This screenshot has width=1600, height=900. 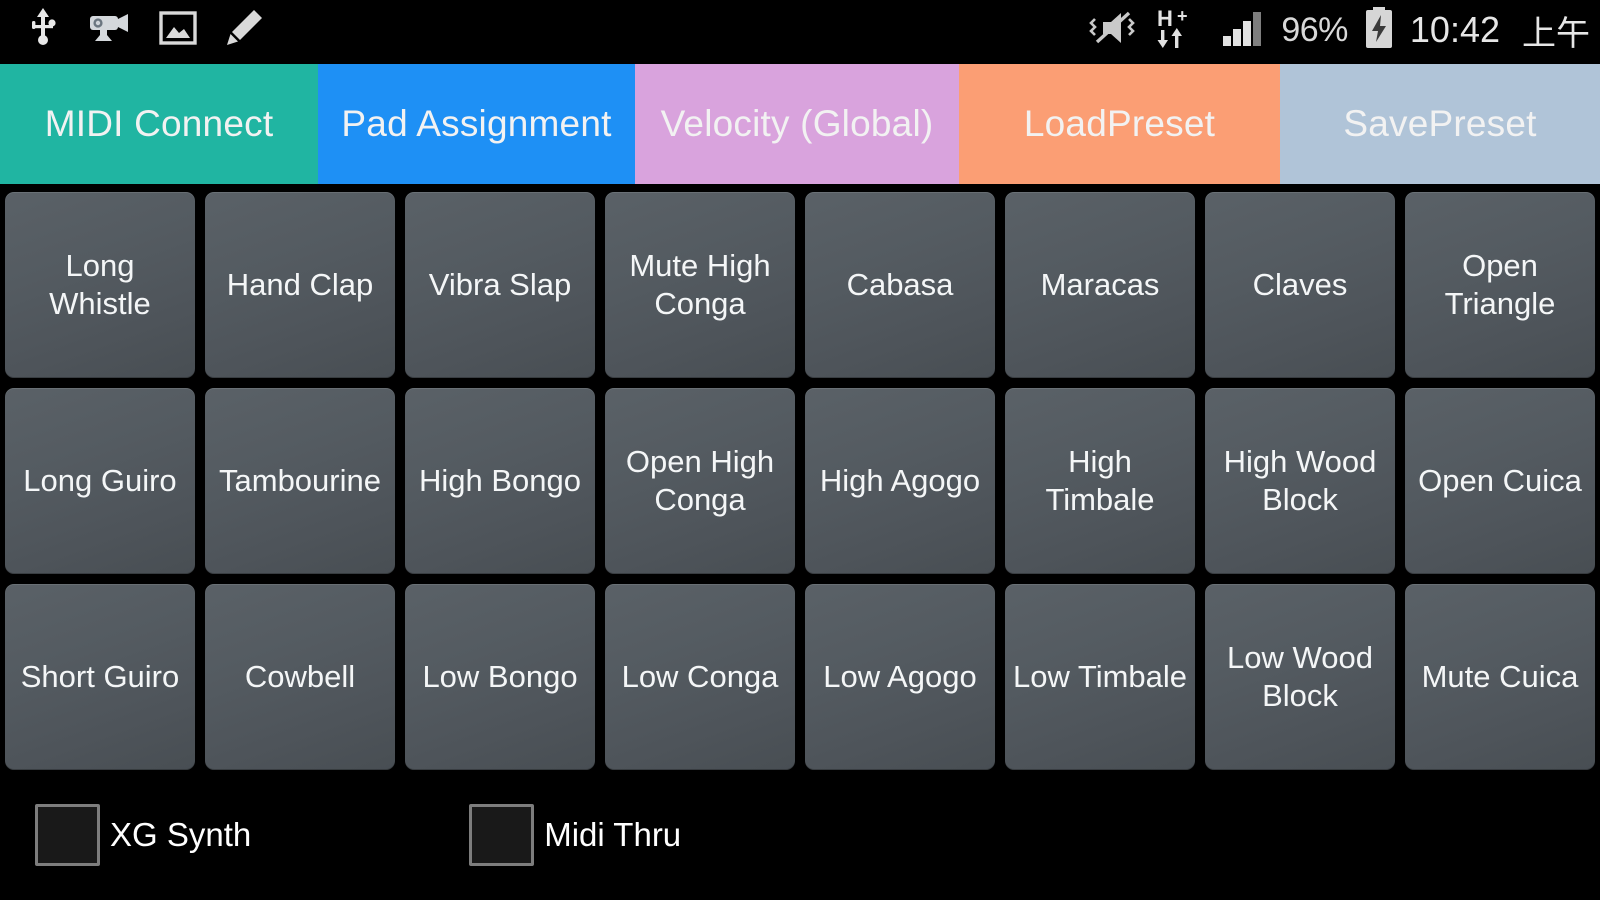 I want to click on tab-midi-connect: MIDI Connect, so click(x=159, y=124).